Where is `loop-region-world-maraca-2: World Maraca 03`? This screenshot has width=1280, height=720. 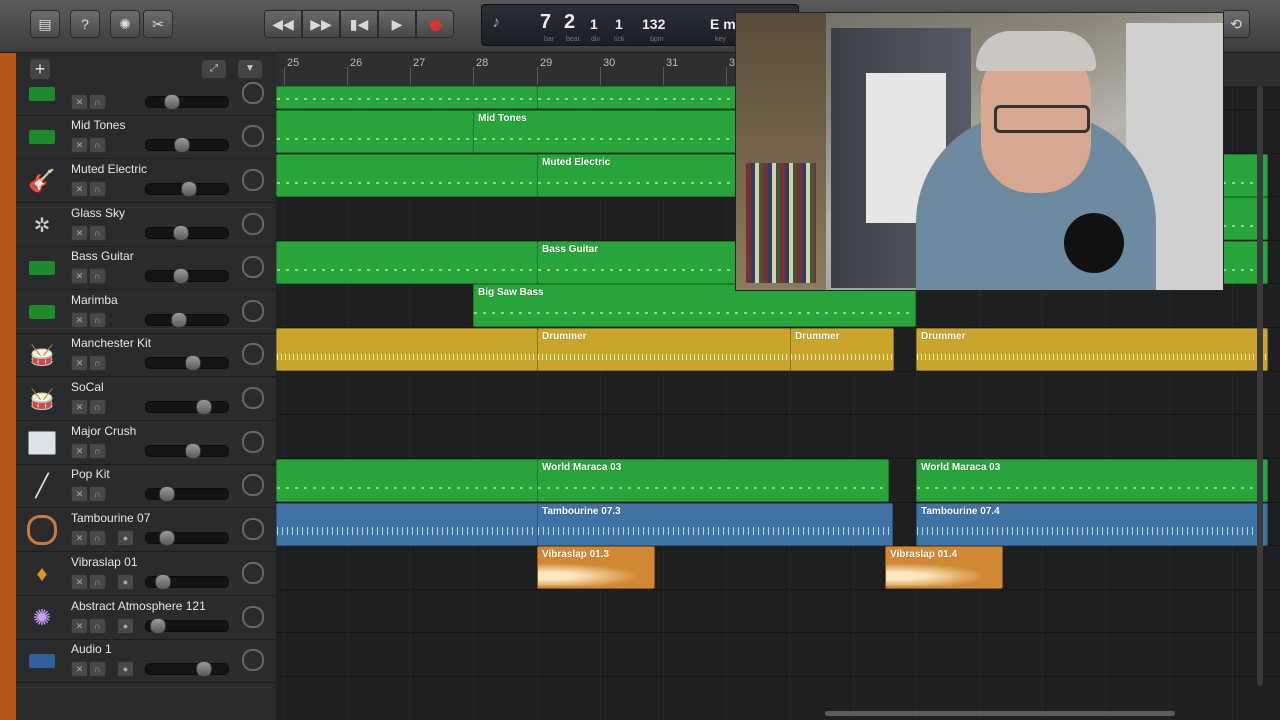 loop-region-world-maraca-2: World Maraca 03 is located at coordinates (1092, 480).